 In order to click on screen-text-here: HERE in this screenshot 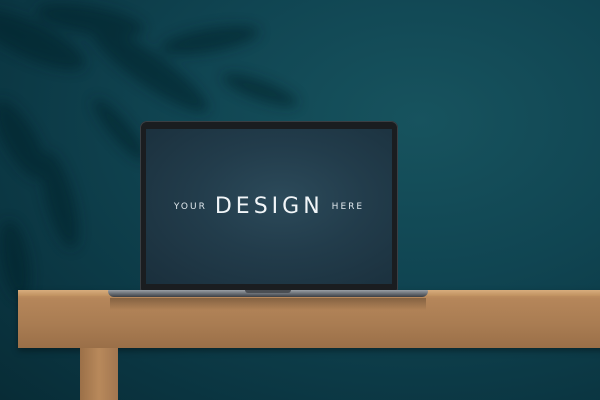, I will do `click(348, 206)`.